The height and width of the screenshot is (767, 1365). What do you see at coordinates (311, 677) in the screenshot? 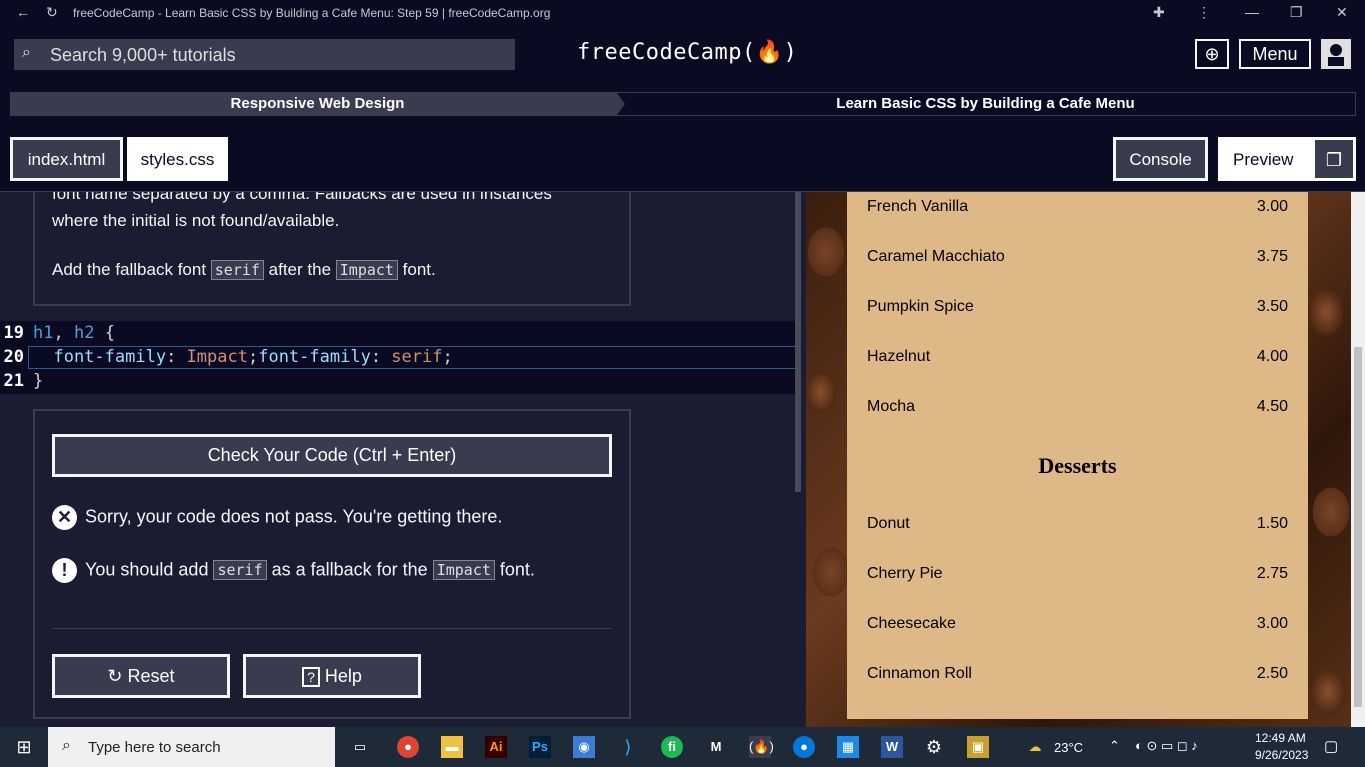
I see `help-icon: ?` at bounding box center [311, 677].